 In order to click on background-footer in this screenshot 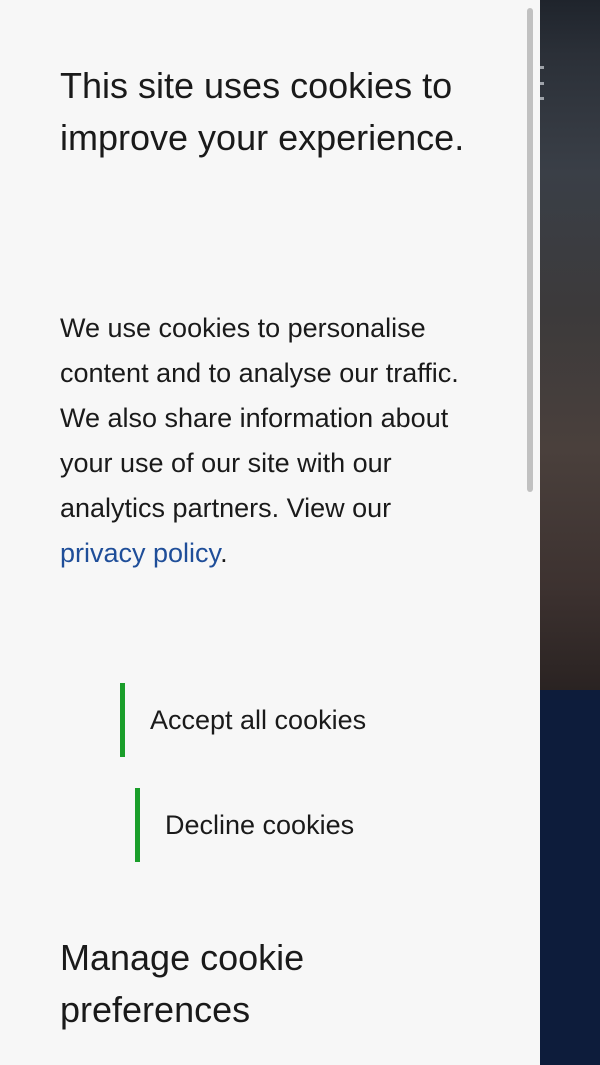, I will do `click(570, 877)`.